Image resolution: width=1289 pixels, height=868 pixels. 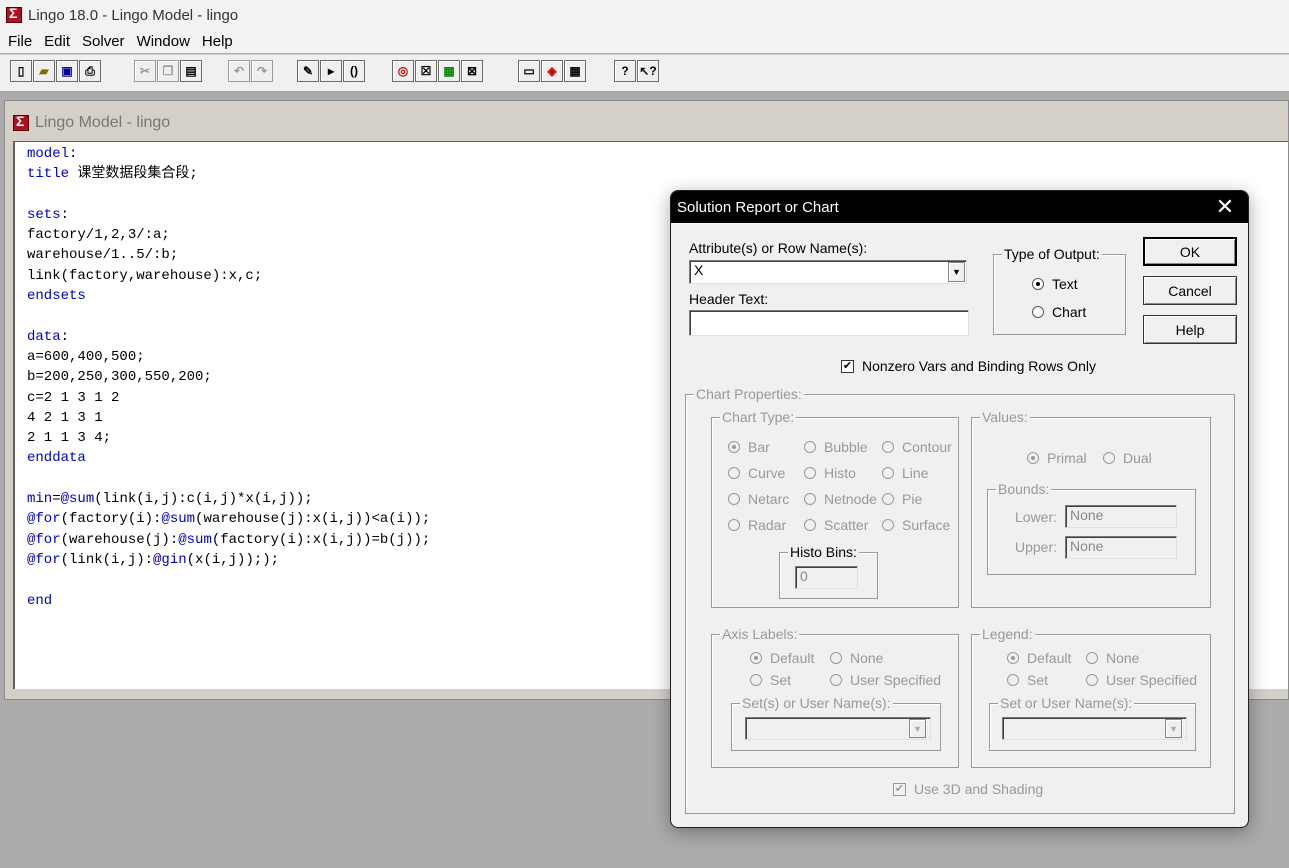 What do you see at coordinates (1039, 658) in the screenshot?
I see `legend-default: Default` at bounding box center [1039, 658].